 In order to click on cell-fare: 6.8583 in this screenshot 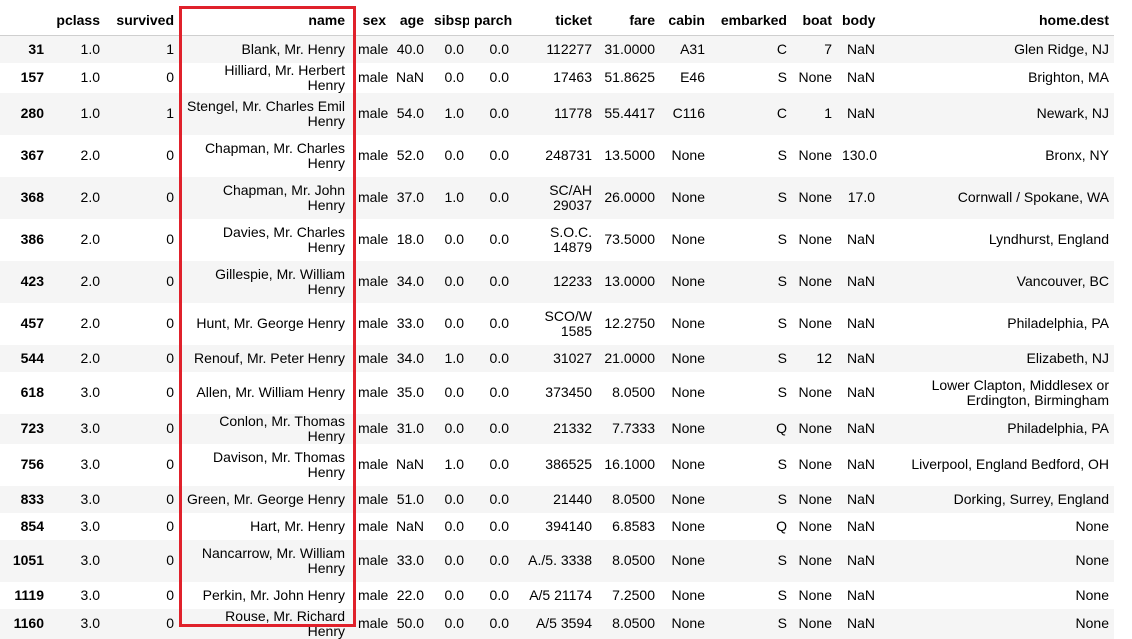, I will do `click(633, 525)`.